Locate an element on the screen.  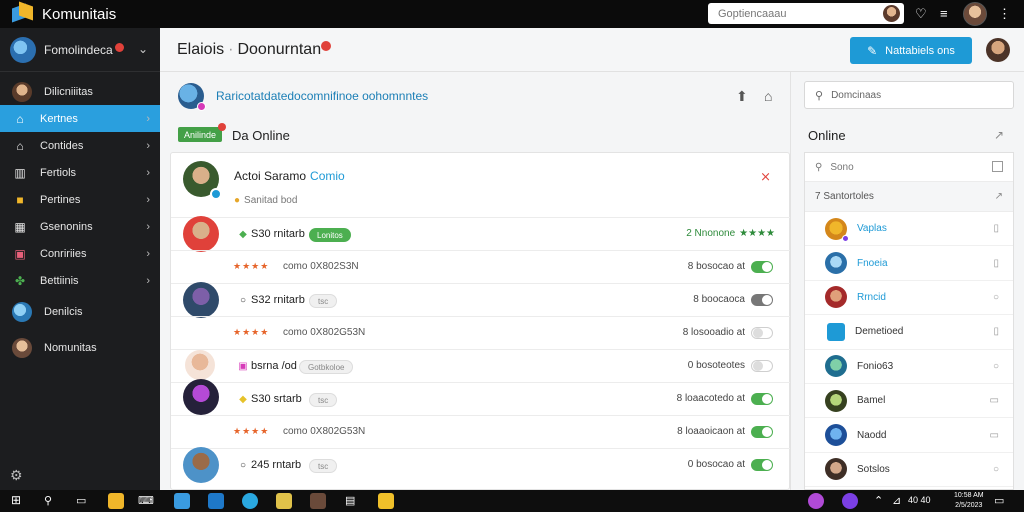
table-row: ★★★★ como 0X802G53N 8 losooadio at is located at coordinates (481, 332).